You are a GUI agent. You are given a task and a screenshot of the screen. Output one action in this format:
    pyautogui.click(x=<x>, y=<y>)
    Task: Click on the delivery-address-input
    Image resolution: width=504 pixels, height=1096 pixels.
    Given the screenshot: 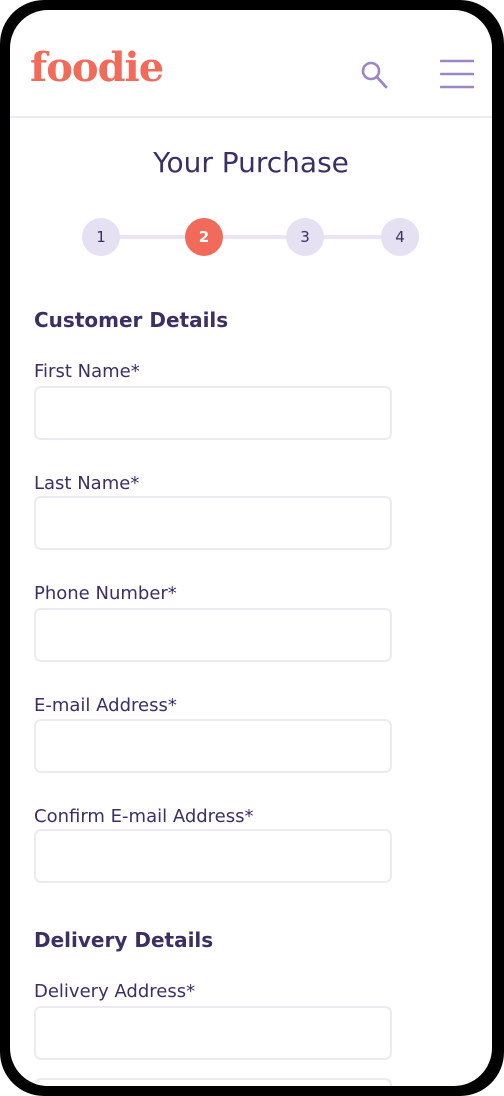 What is the action you would take?
    pyautogui.click(x=213, y=1033)
    